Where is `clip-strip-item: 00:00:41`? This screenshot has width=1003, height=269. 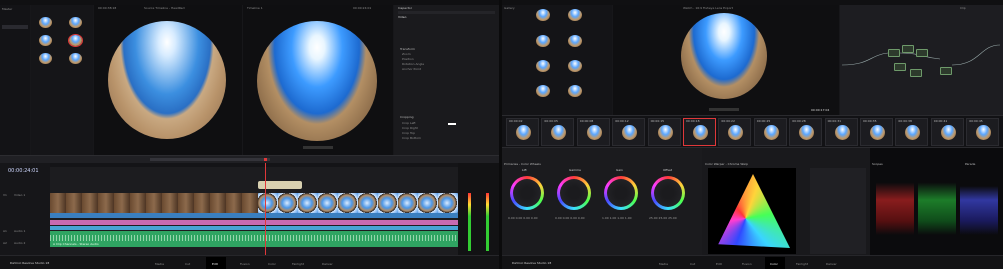
clip-strip-item: 00:00:41 is located at coordinates (947, 132).